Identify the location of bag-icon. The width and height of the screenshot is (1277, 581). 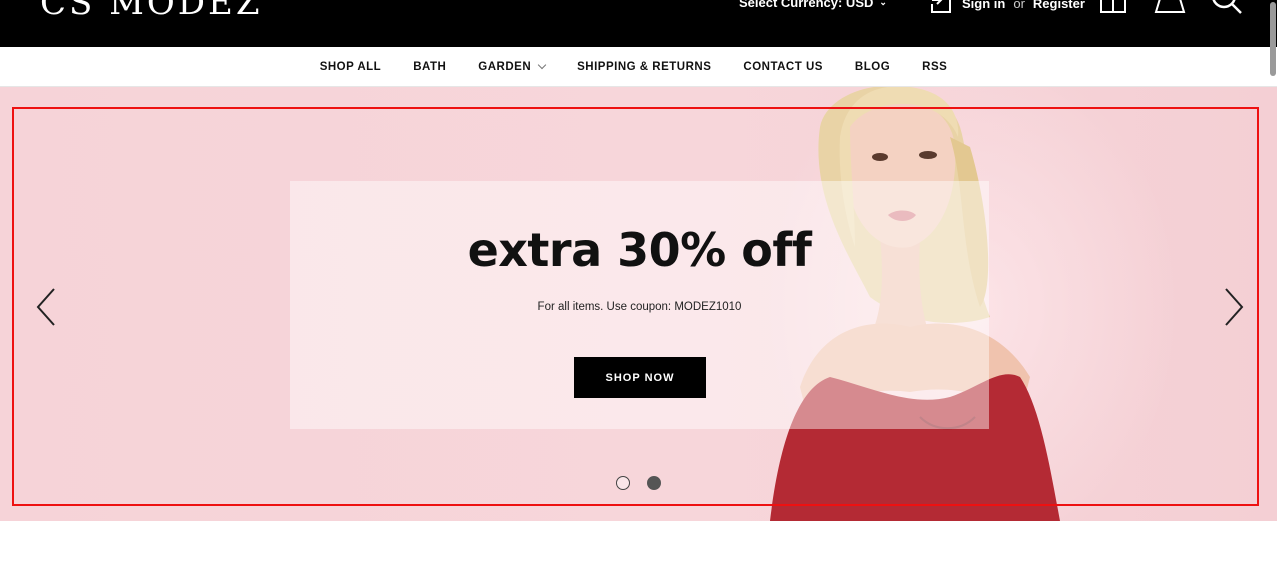
(1170, 7).